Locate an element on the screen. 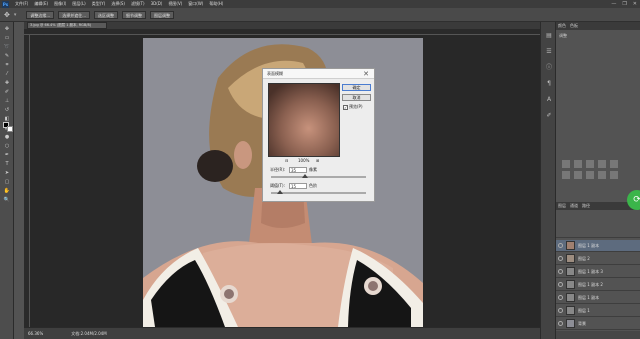 This screenshot has width=640, height=339. detail-adjust-button: 细节调整 is located at coordinates (134, 14).